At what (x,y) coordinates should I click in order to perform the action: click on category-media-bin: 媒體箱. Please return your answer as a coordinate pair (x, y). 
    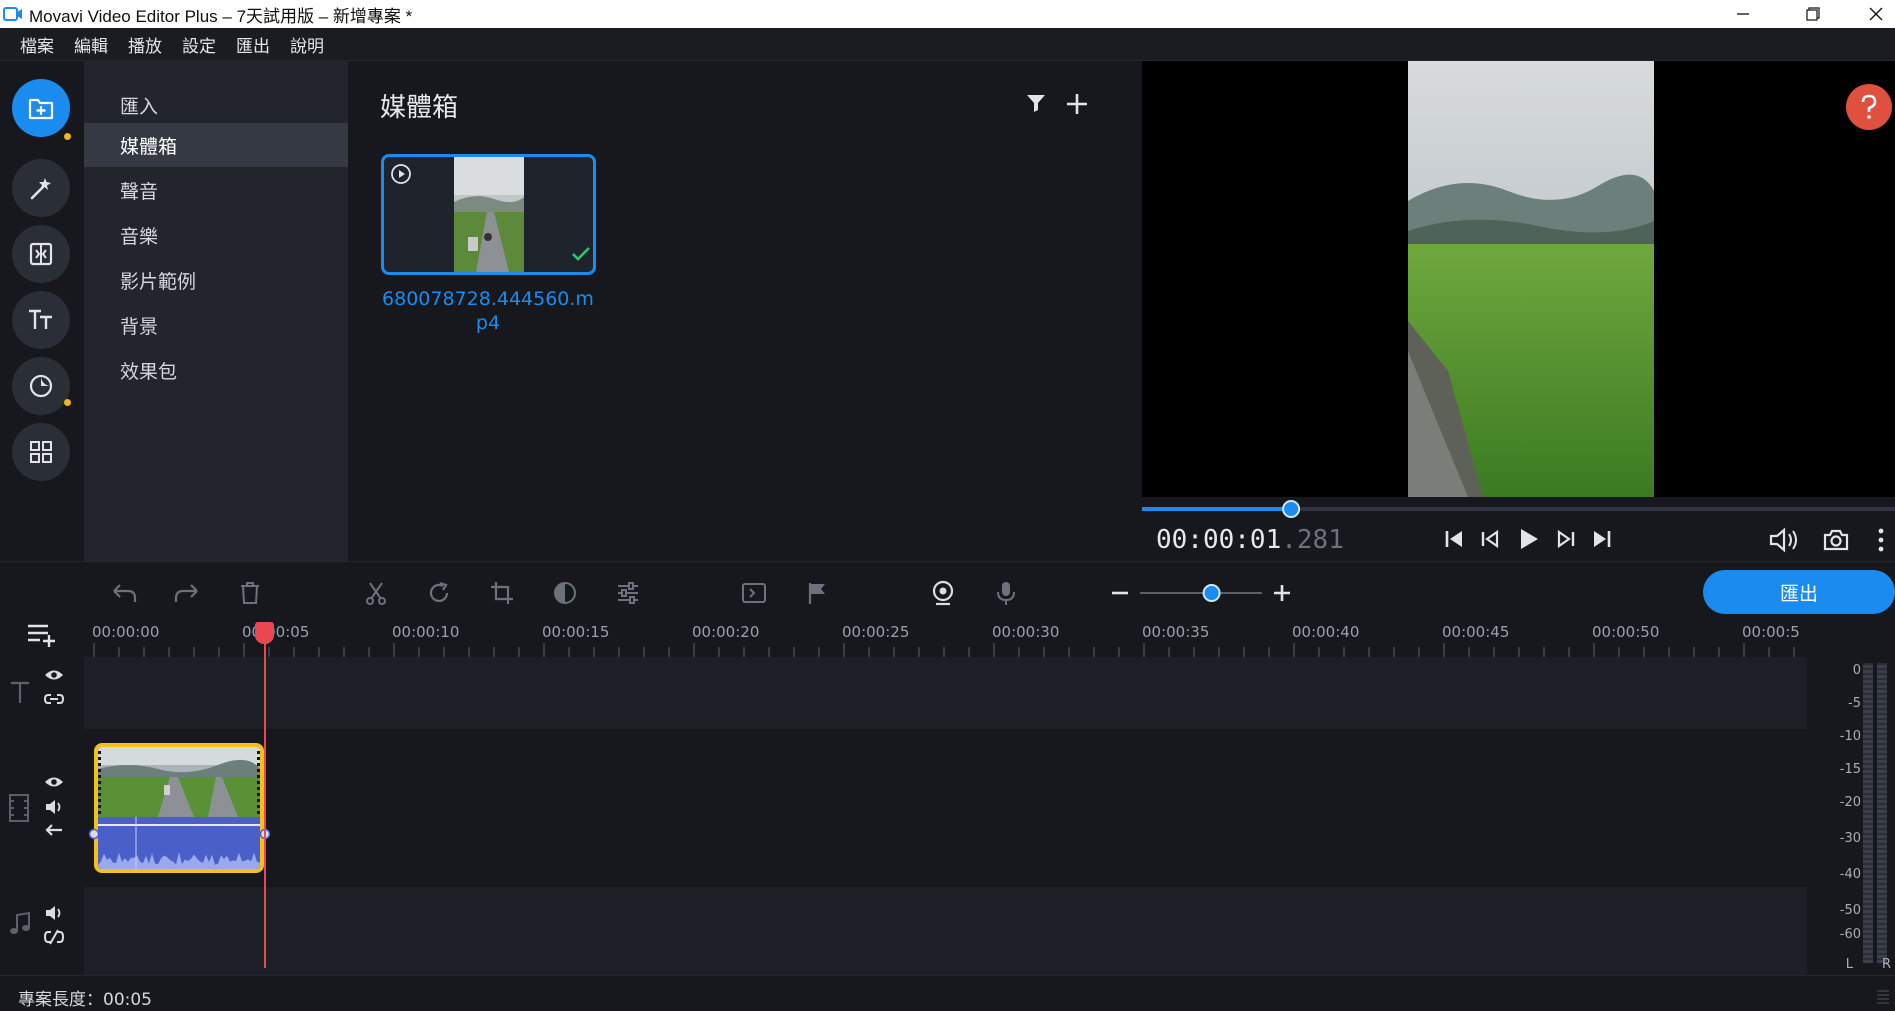
    Looking at the image, I should click on (216, 145).